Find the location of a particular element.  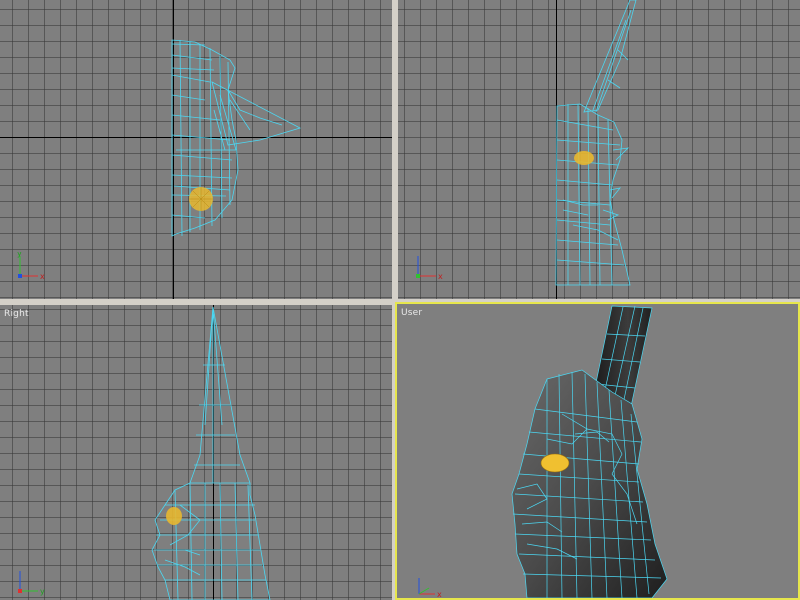

wireframe-model-right is located at coordinates (211, 453).